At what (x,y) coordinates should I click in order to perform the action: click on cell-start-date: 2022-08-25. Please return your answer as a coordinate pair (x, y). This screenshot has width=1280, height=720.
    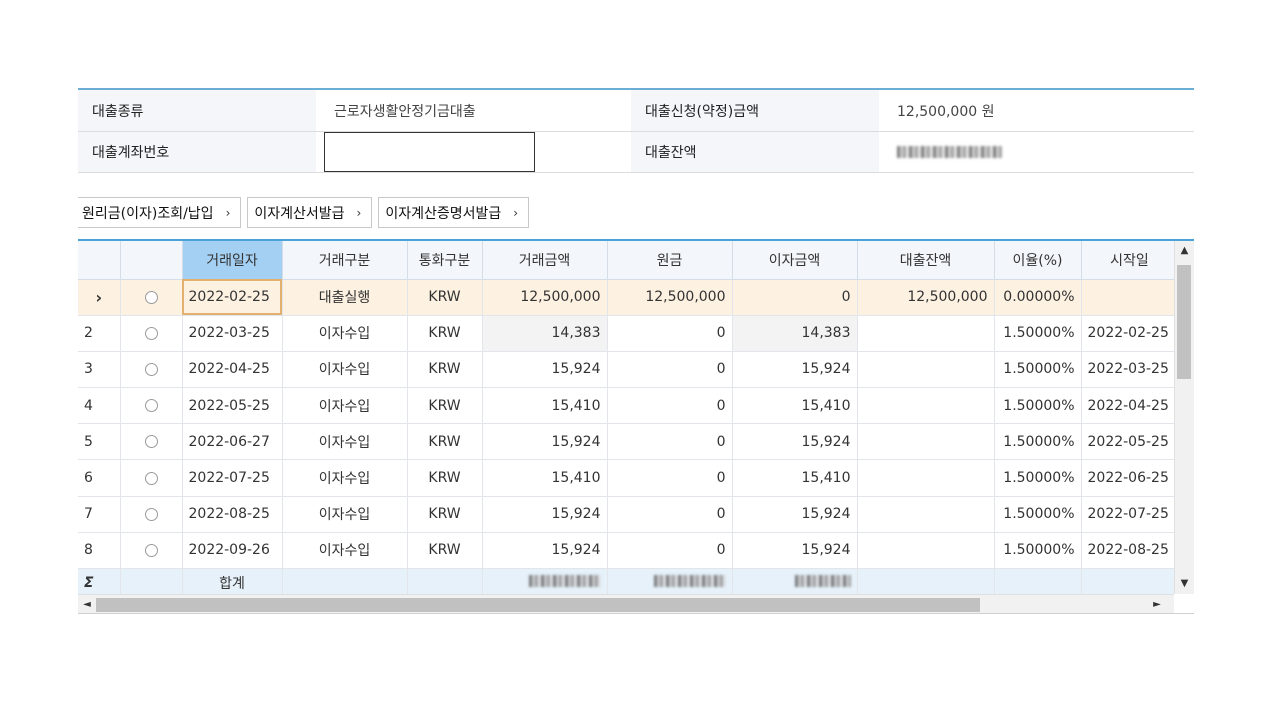
    Looking at the image, I should click on (1127, 551).